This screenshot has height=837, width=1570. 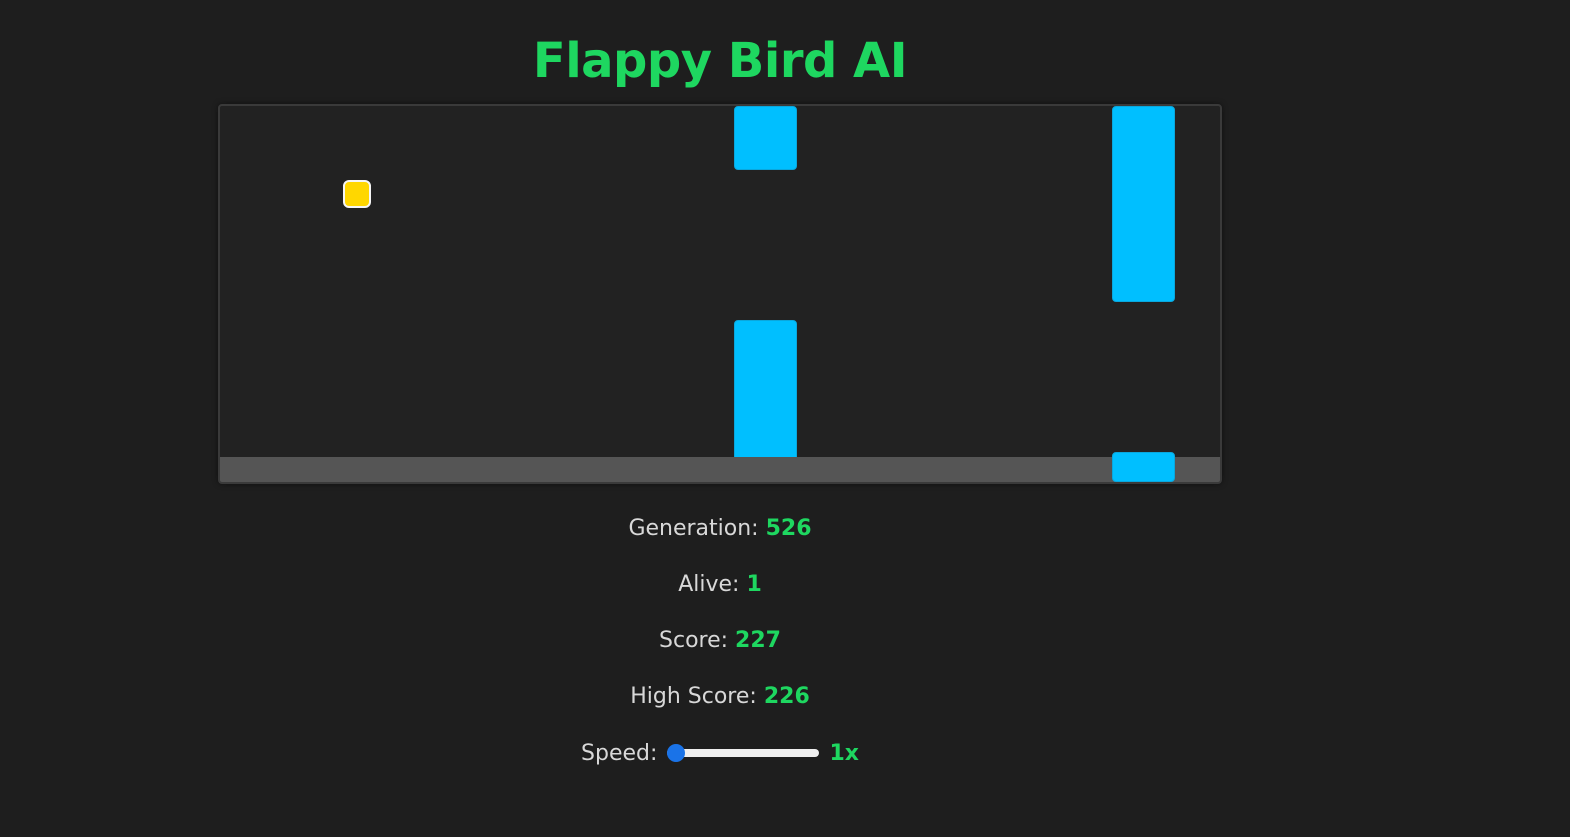 I want to click on ground, so click(x=720, y=469).